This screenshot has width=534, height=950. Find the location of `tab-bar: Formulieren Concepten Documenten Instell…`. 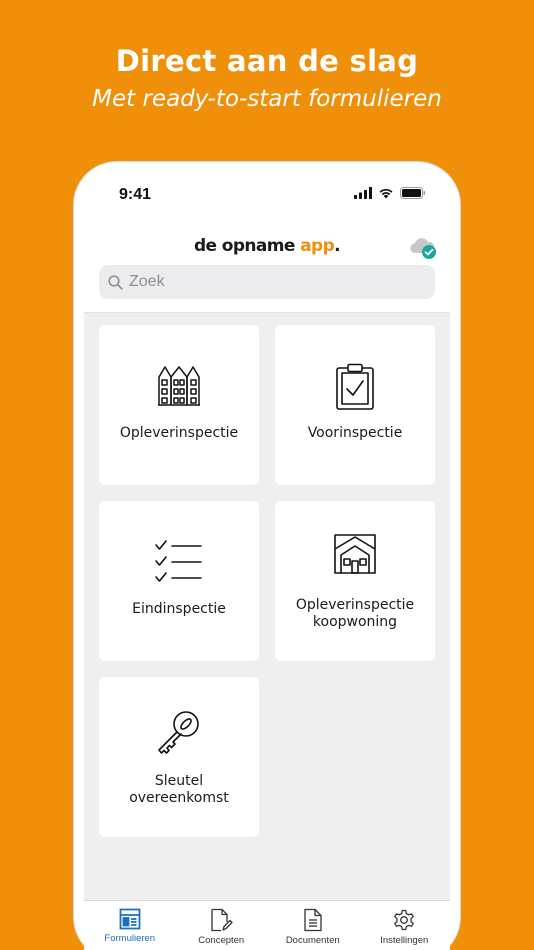

tab-bar: Formulieren Concepten Documenten Instell… is located at coordinates (267, 925).